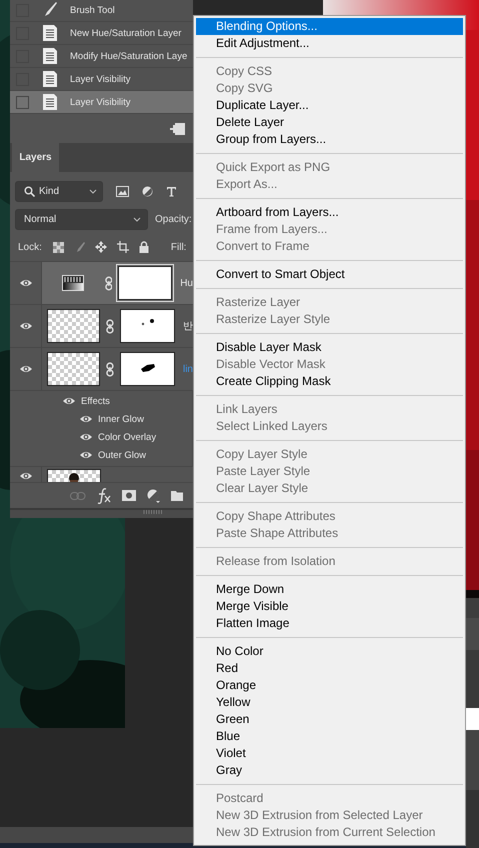 This screenshot has height=848, width=479. Describe the element at coordinates (178, 129) in the screenshot. I see `new-document-icon` at that location.